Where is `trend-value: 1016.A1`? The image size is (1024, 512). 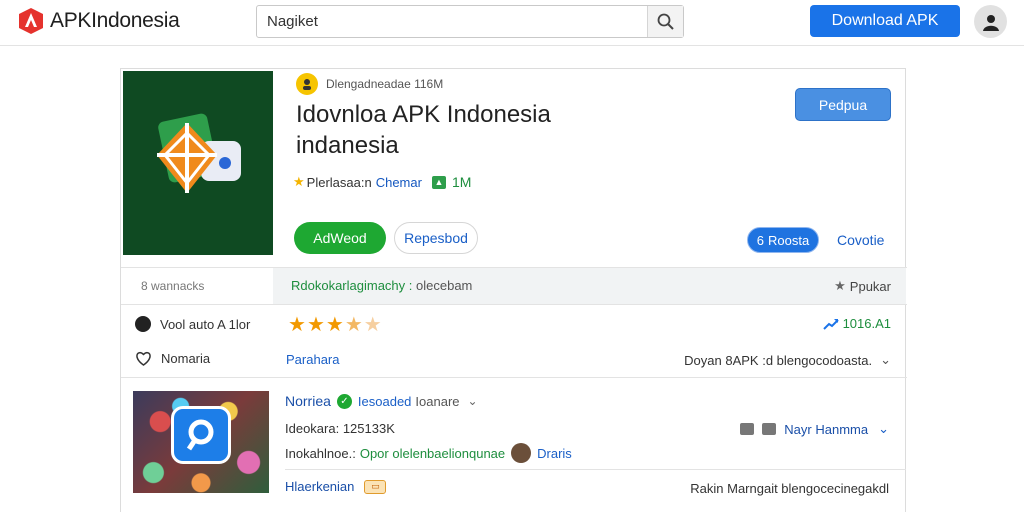 trend-value: 1016.A1 is located at coordinates (856, 323).